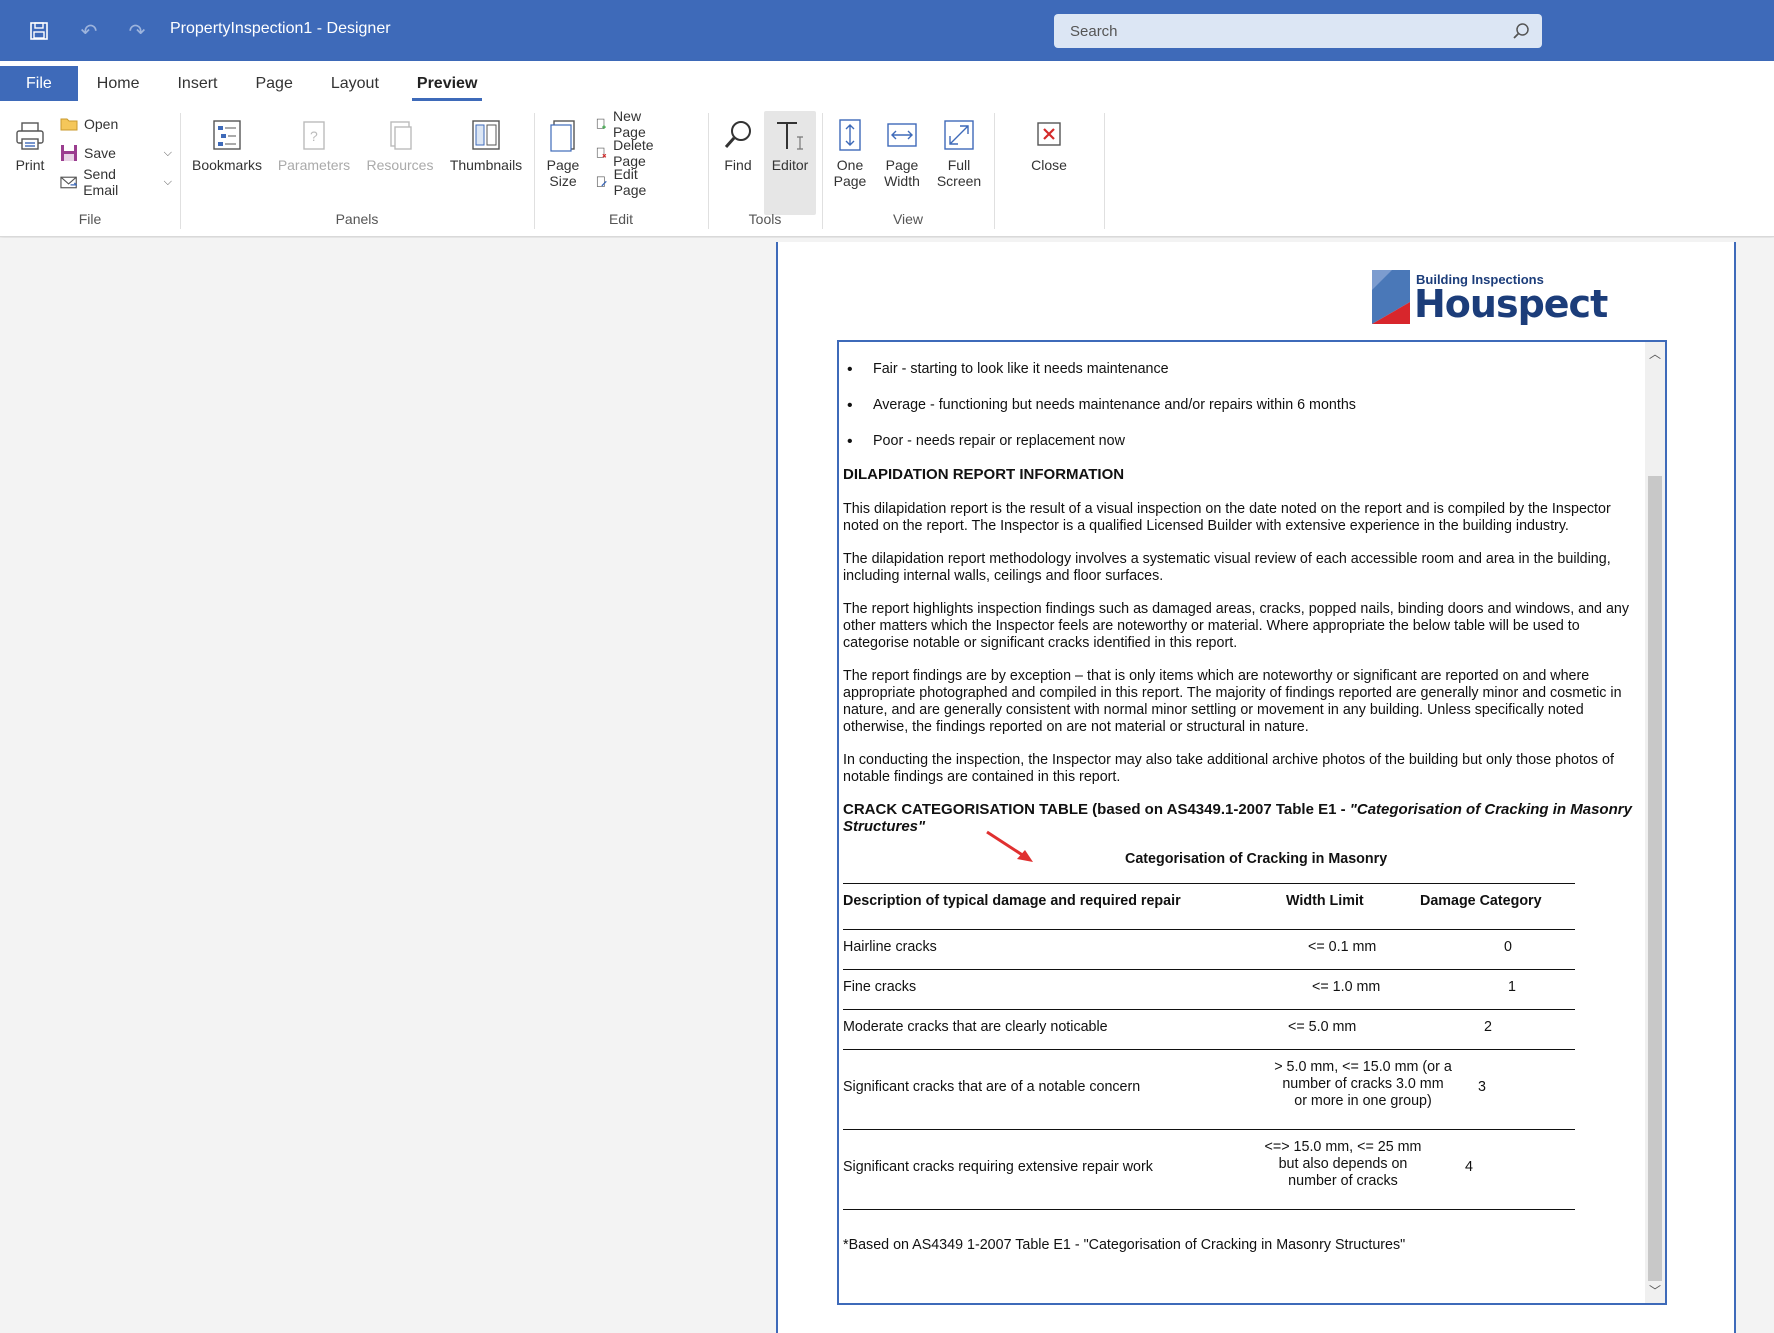 This screenshot has width=1774, height=1333. What do you see at coordinates (1049, 165) in the screenshot?
I see `close-label: Close` at bounding box center [1049, 165].